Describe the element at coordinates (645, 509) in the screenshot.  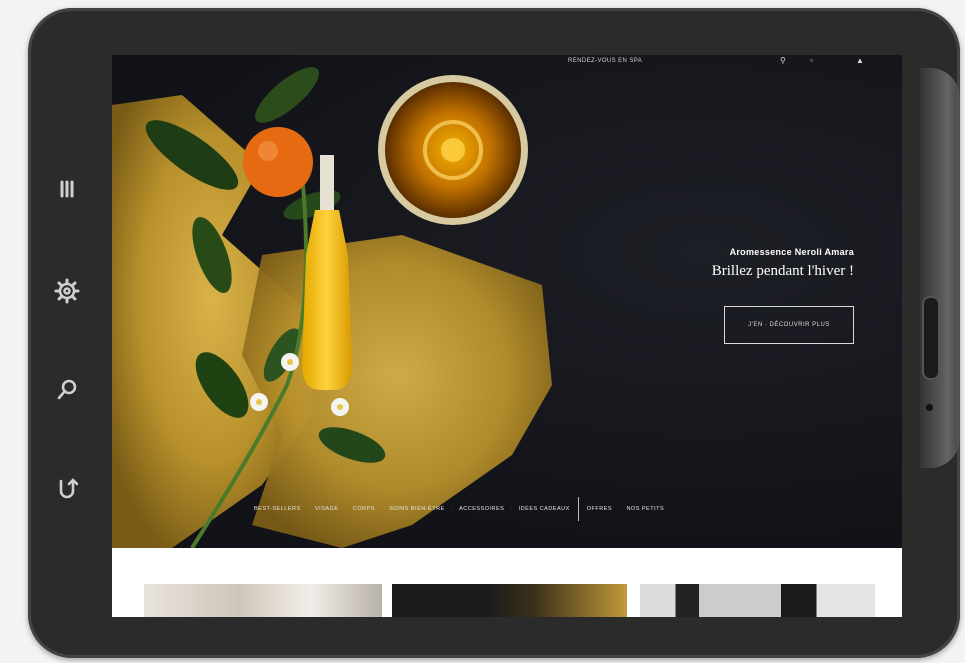
I see `nav-item: NOS PETITS` at that location.